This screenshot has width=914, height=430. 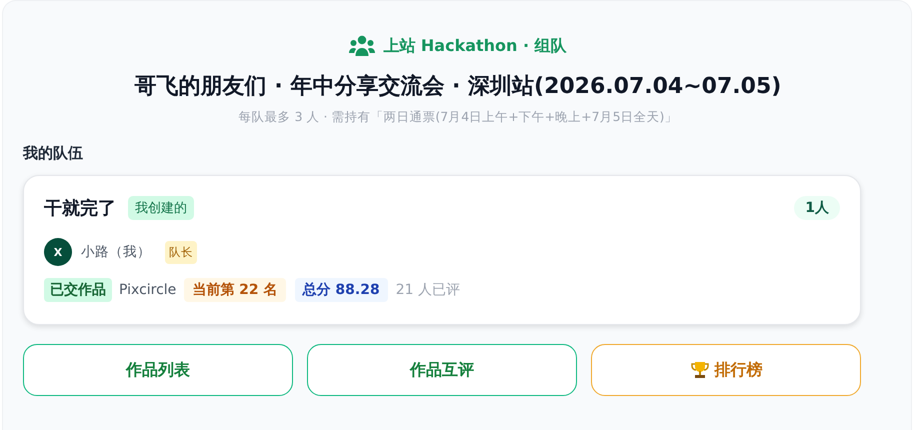 I want to click on score-badge: 总分 88.28, so click(x=341, y=290).